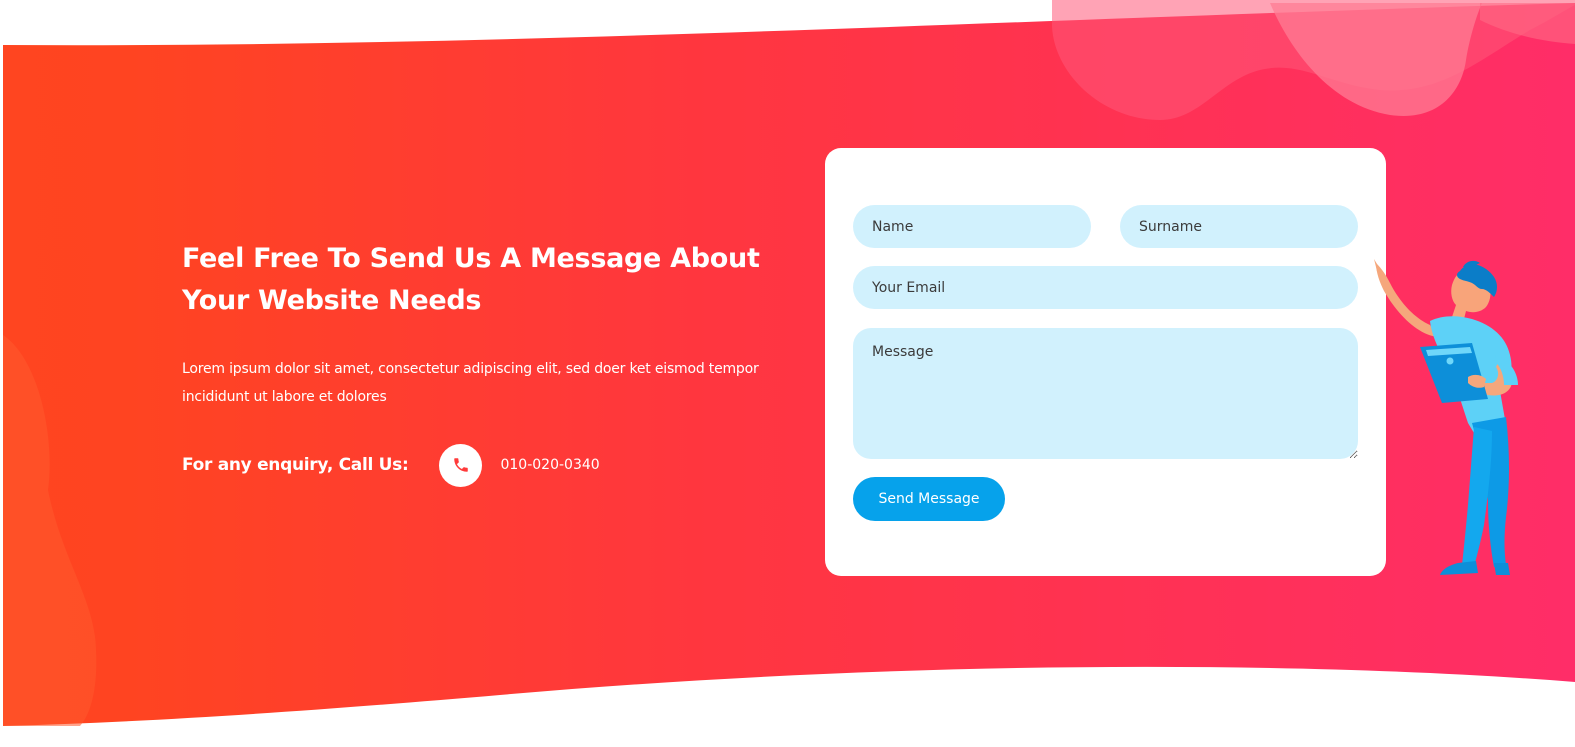 This screenshot has width=1575, height=747. Describe the element at coordinates (295, 465) in the screenshot. I see `enquiry-label: For any enquiry, Call Us:` at that location.